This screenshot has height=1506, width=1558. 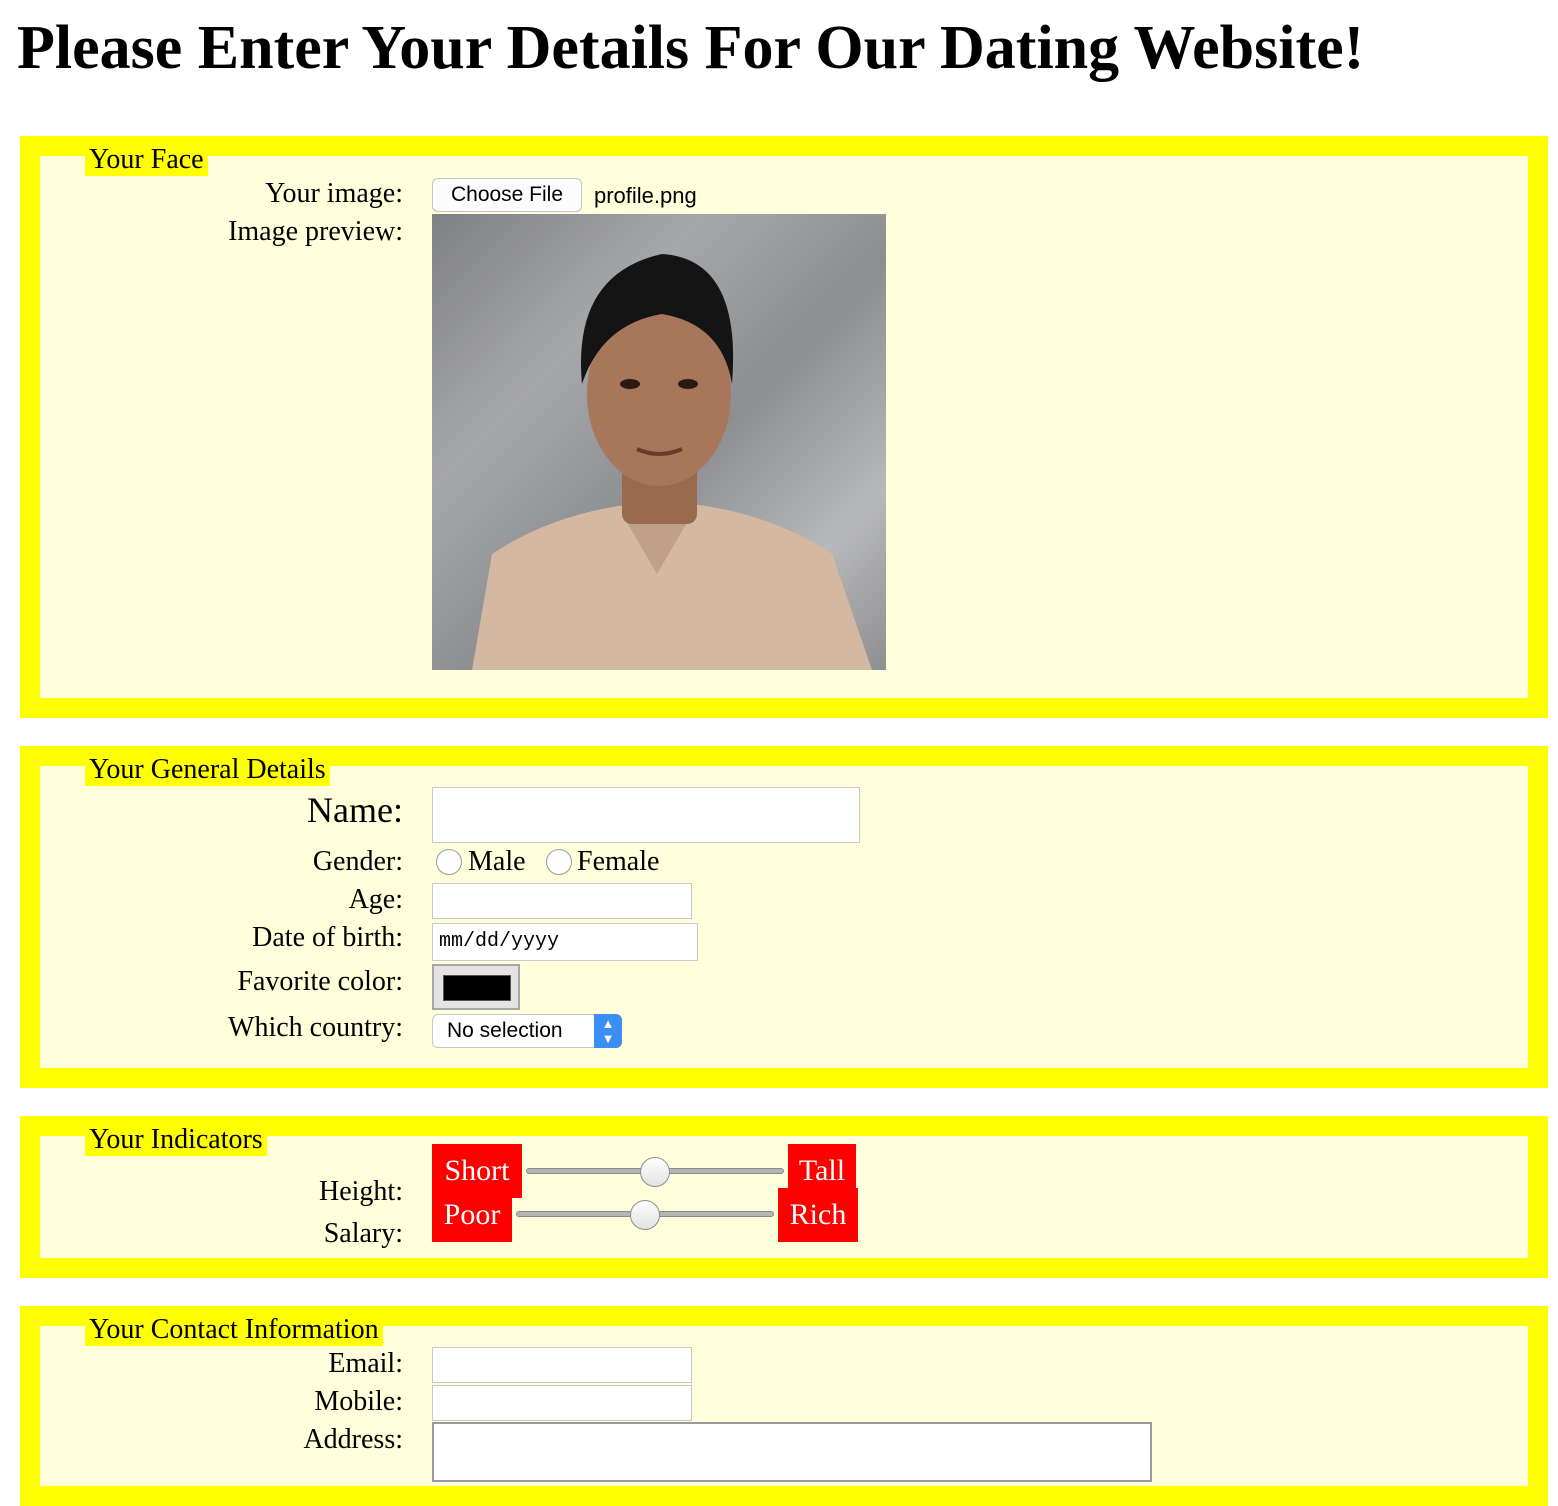 I want to click on favorite-color-label: Favorite color:, so click(x=320, y=981).